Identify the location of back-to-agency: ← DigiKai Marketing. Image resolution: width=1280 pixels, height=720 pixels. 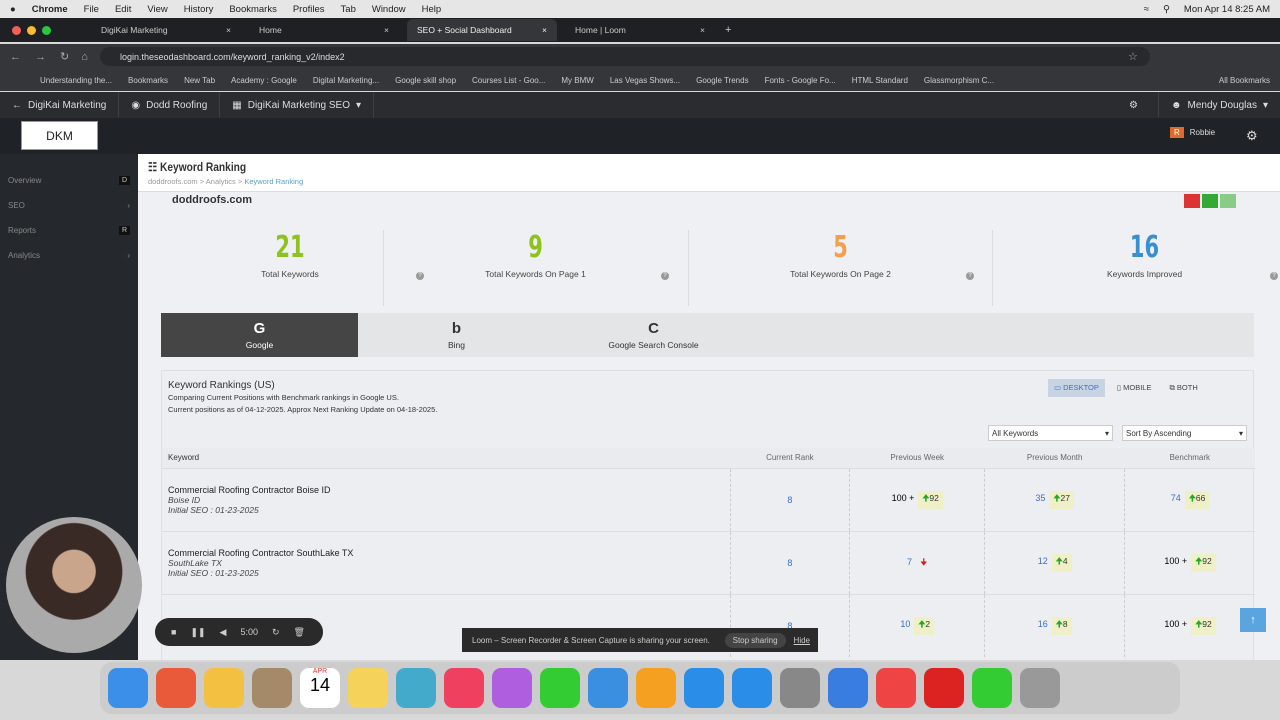
(60, 105).